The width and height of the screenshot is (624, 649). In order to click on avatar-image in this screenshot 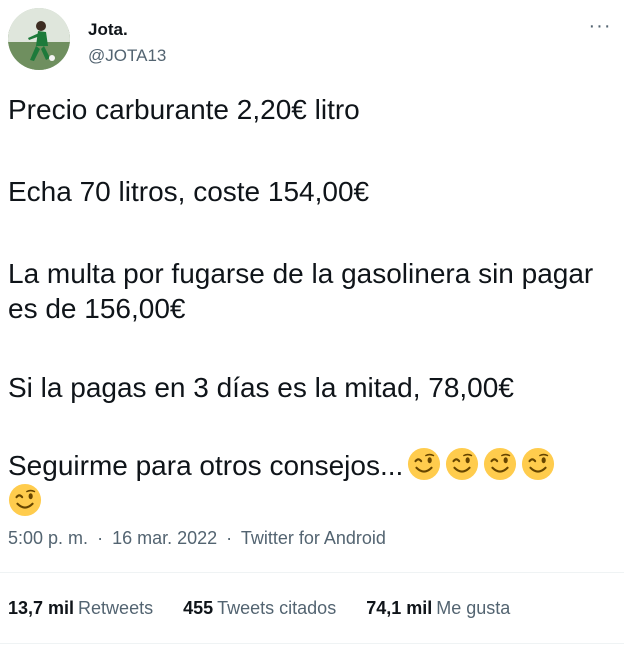, I will do `click(39, 39)`.